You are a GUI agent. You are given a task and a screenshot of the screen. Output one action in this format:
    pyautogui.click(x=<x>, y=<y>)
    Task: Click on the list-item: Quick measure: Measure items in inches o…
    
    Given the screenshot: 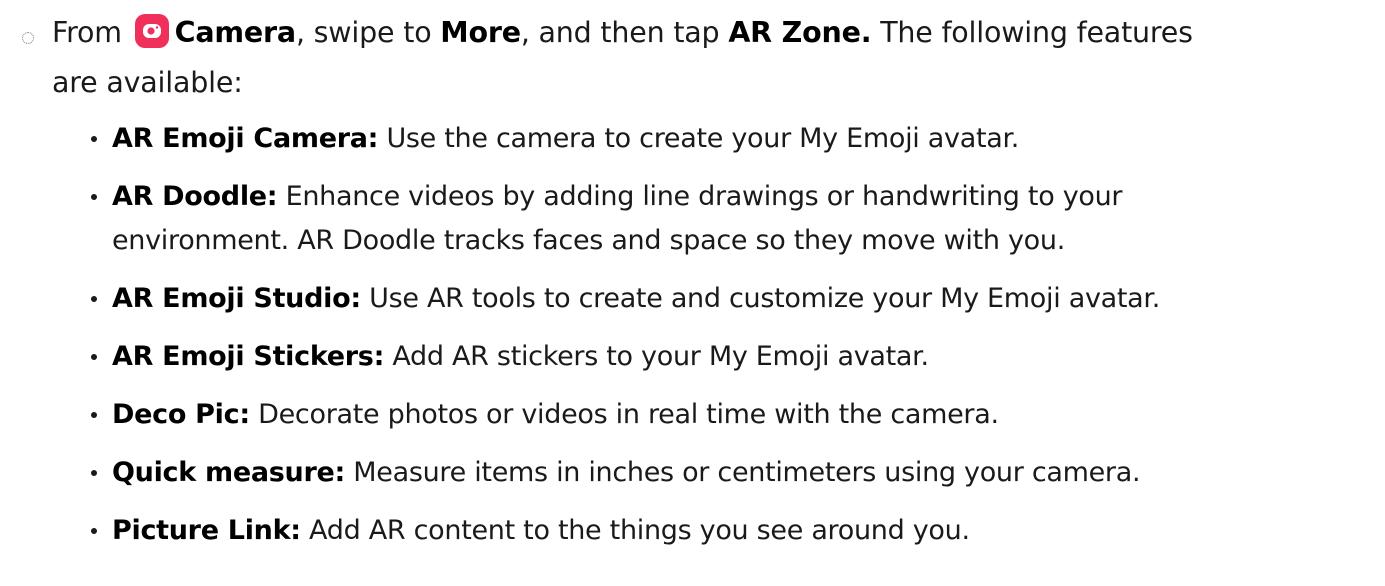 What is the action you would take?
    pyautogui.click(x=692, y=473)
    